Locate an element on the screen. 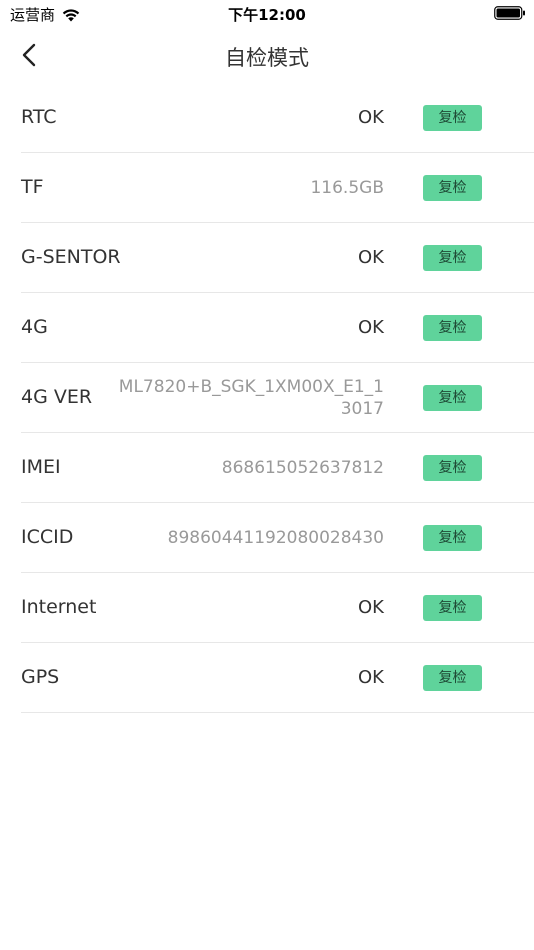 The image size is (534, 950). navigation-bar: 自检模式 is located at coordinates (267, 55).